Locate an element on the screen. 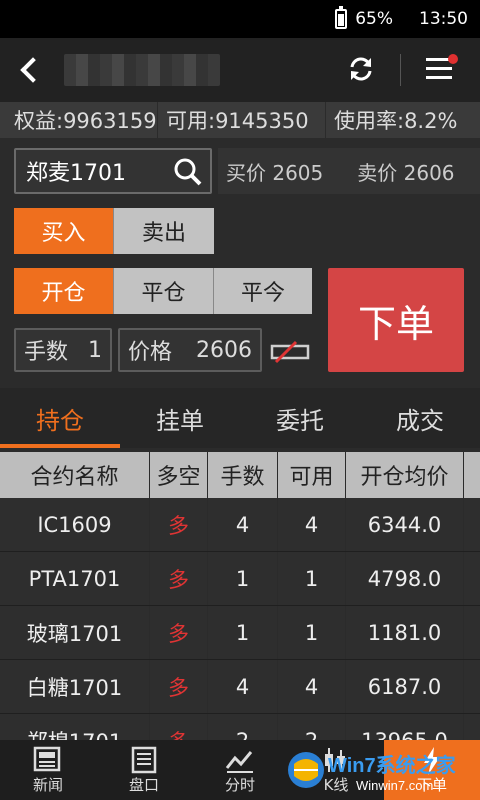 The width and height of the screenshot is (480, 800). account-title-redacted is located at coordinates (142, 70).